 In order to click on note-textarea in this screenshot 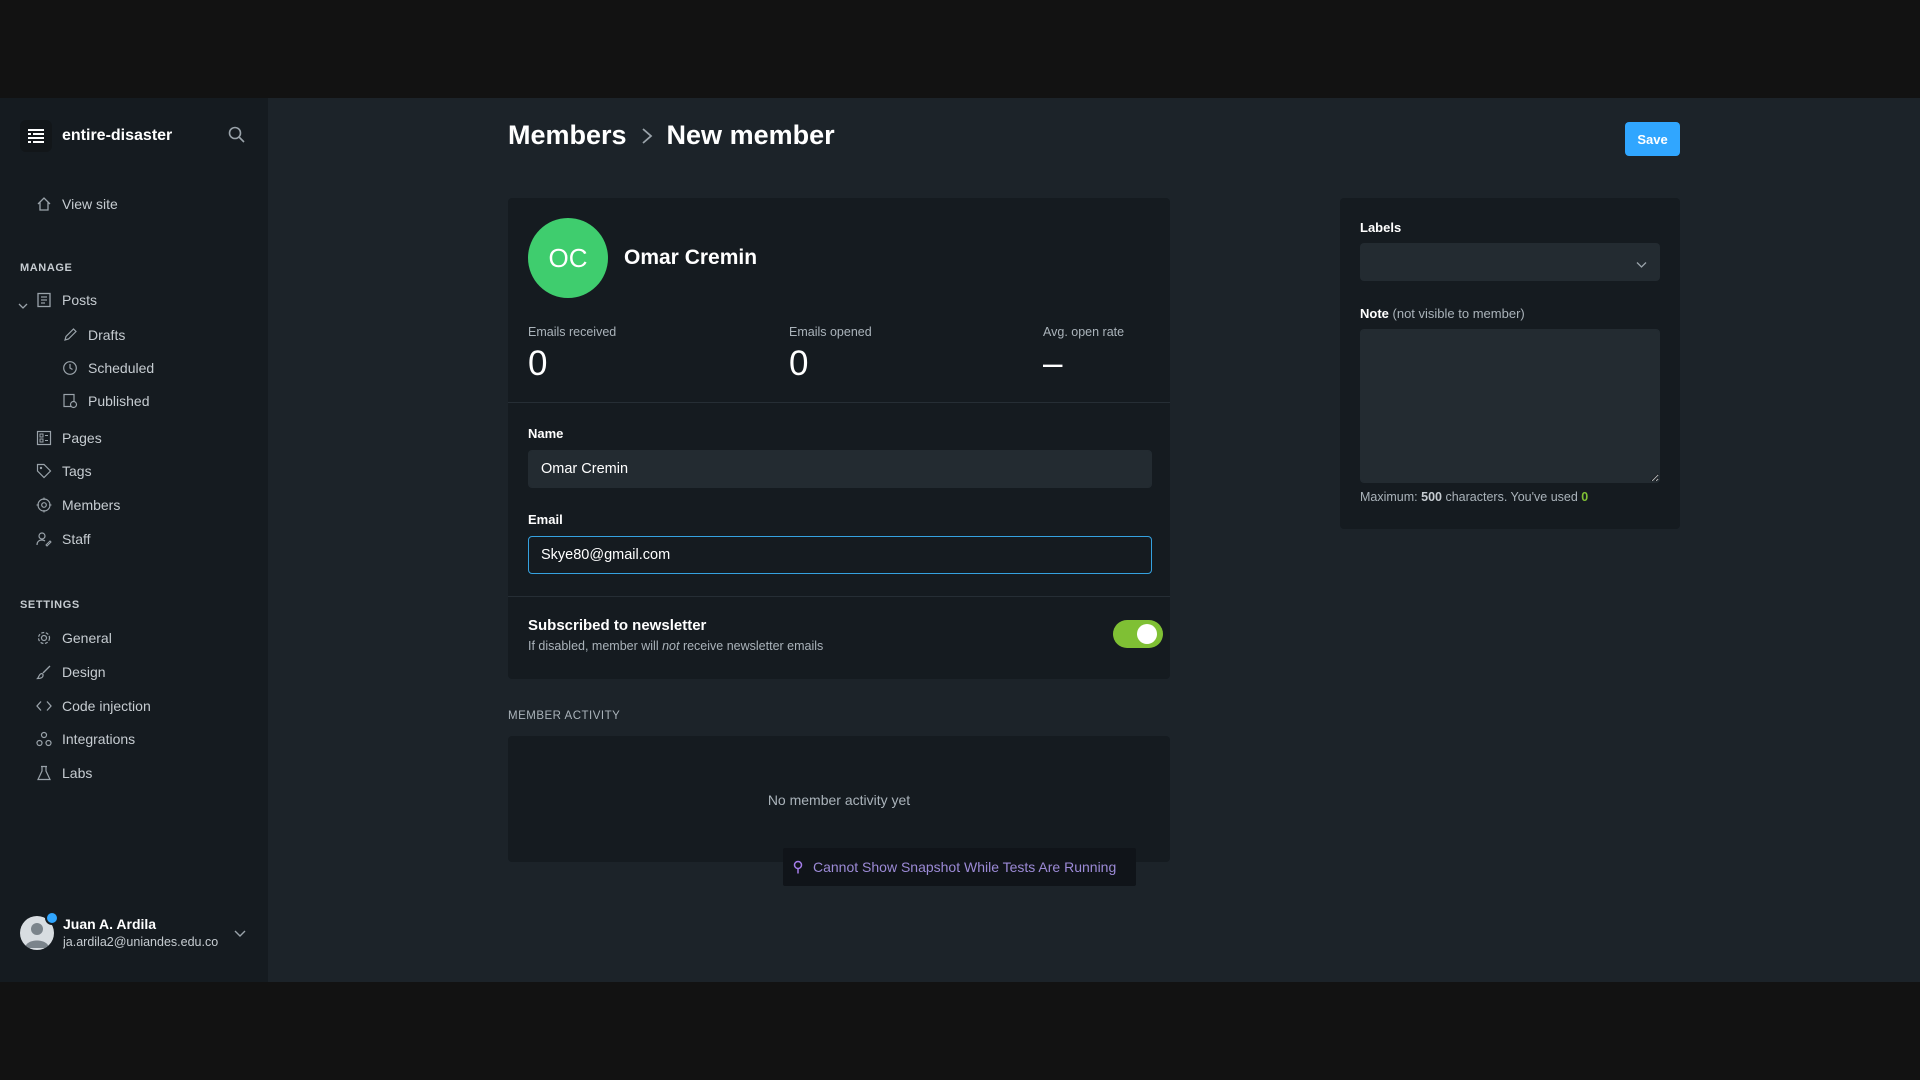, I will do `click(1510, 406)`.